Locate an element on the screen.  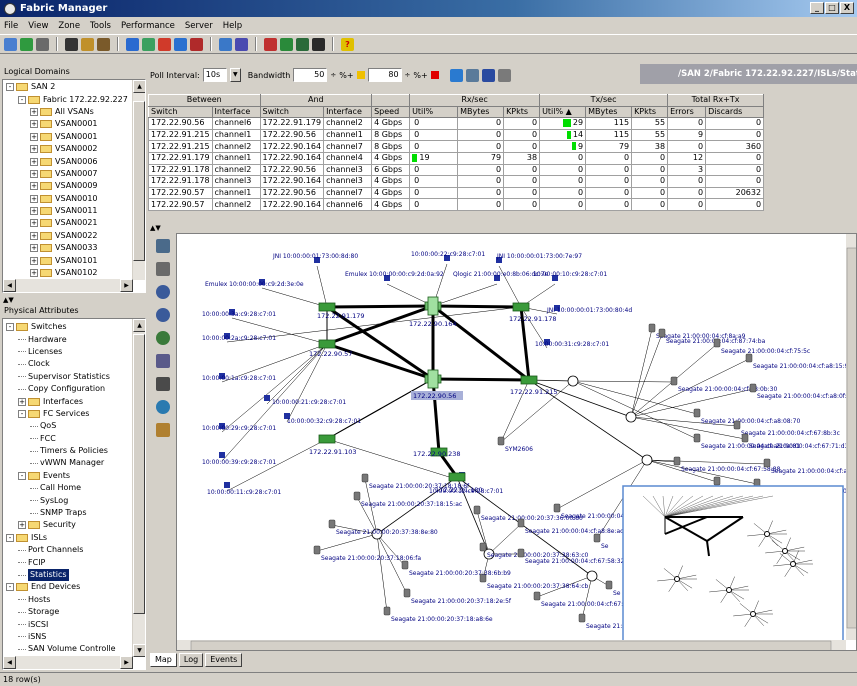
tree-item: iSCSI is located at coordinates (74, 624).